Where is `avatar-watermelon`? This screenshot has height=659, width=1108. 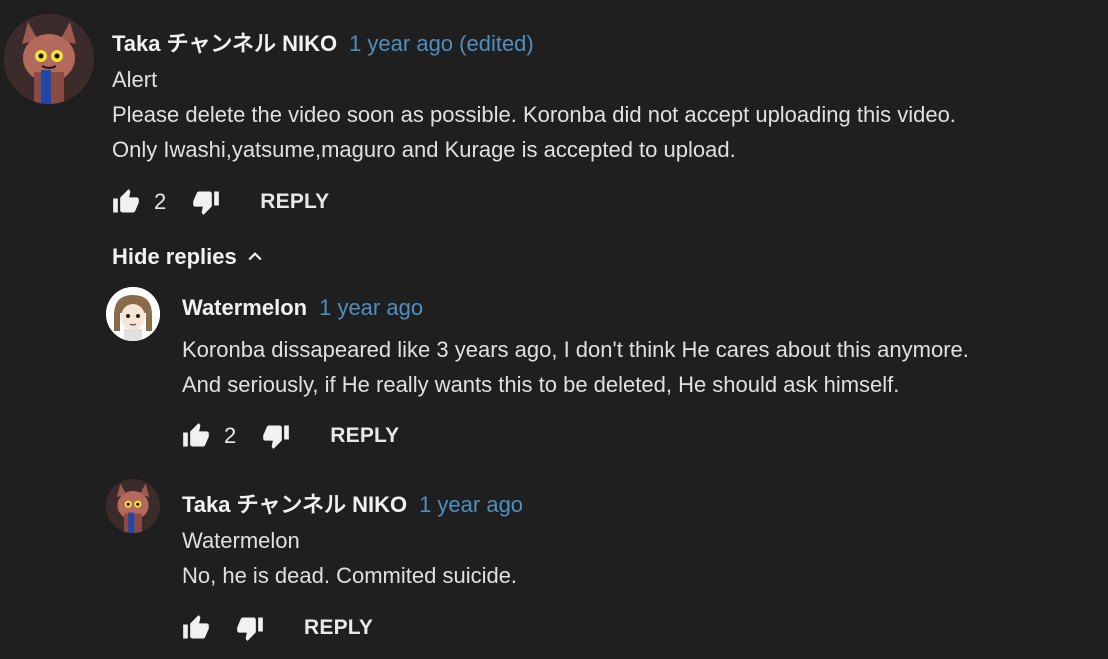
avatar-watermelon is located at coordinates (133, 314).